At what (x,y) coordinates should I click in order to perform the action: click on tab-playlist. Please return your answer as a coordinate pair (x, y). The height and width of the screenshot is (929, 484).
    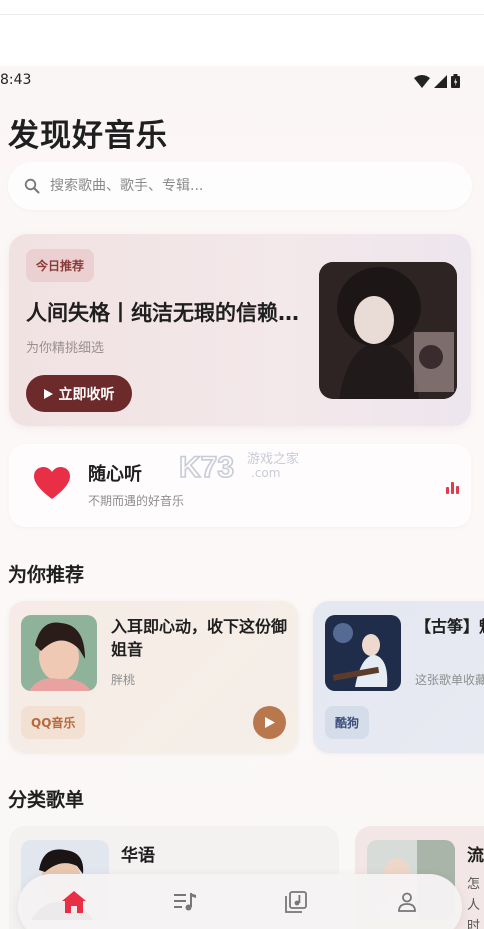
    Looking at the image, I should click on (185, 902).